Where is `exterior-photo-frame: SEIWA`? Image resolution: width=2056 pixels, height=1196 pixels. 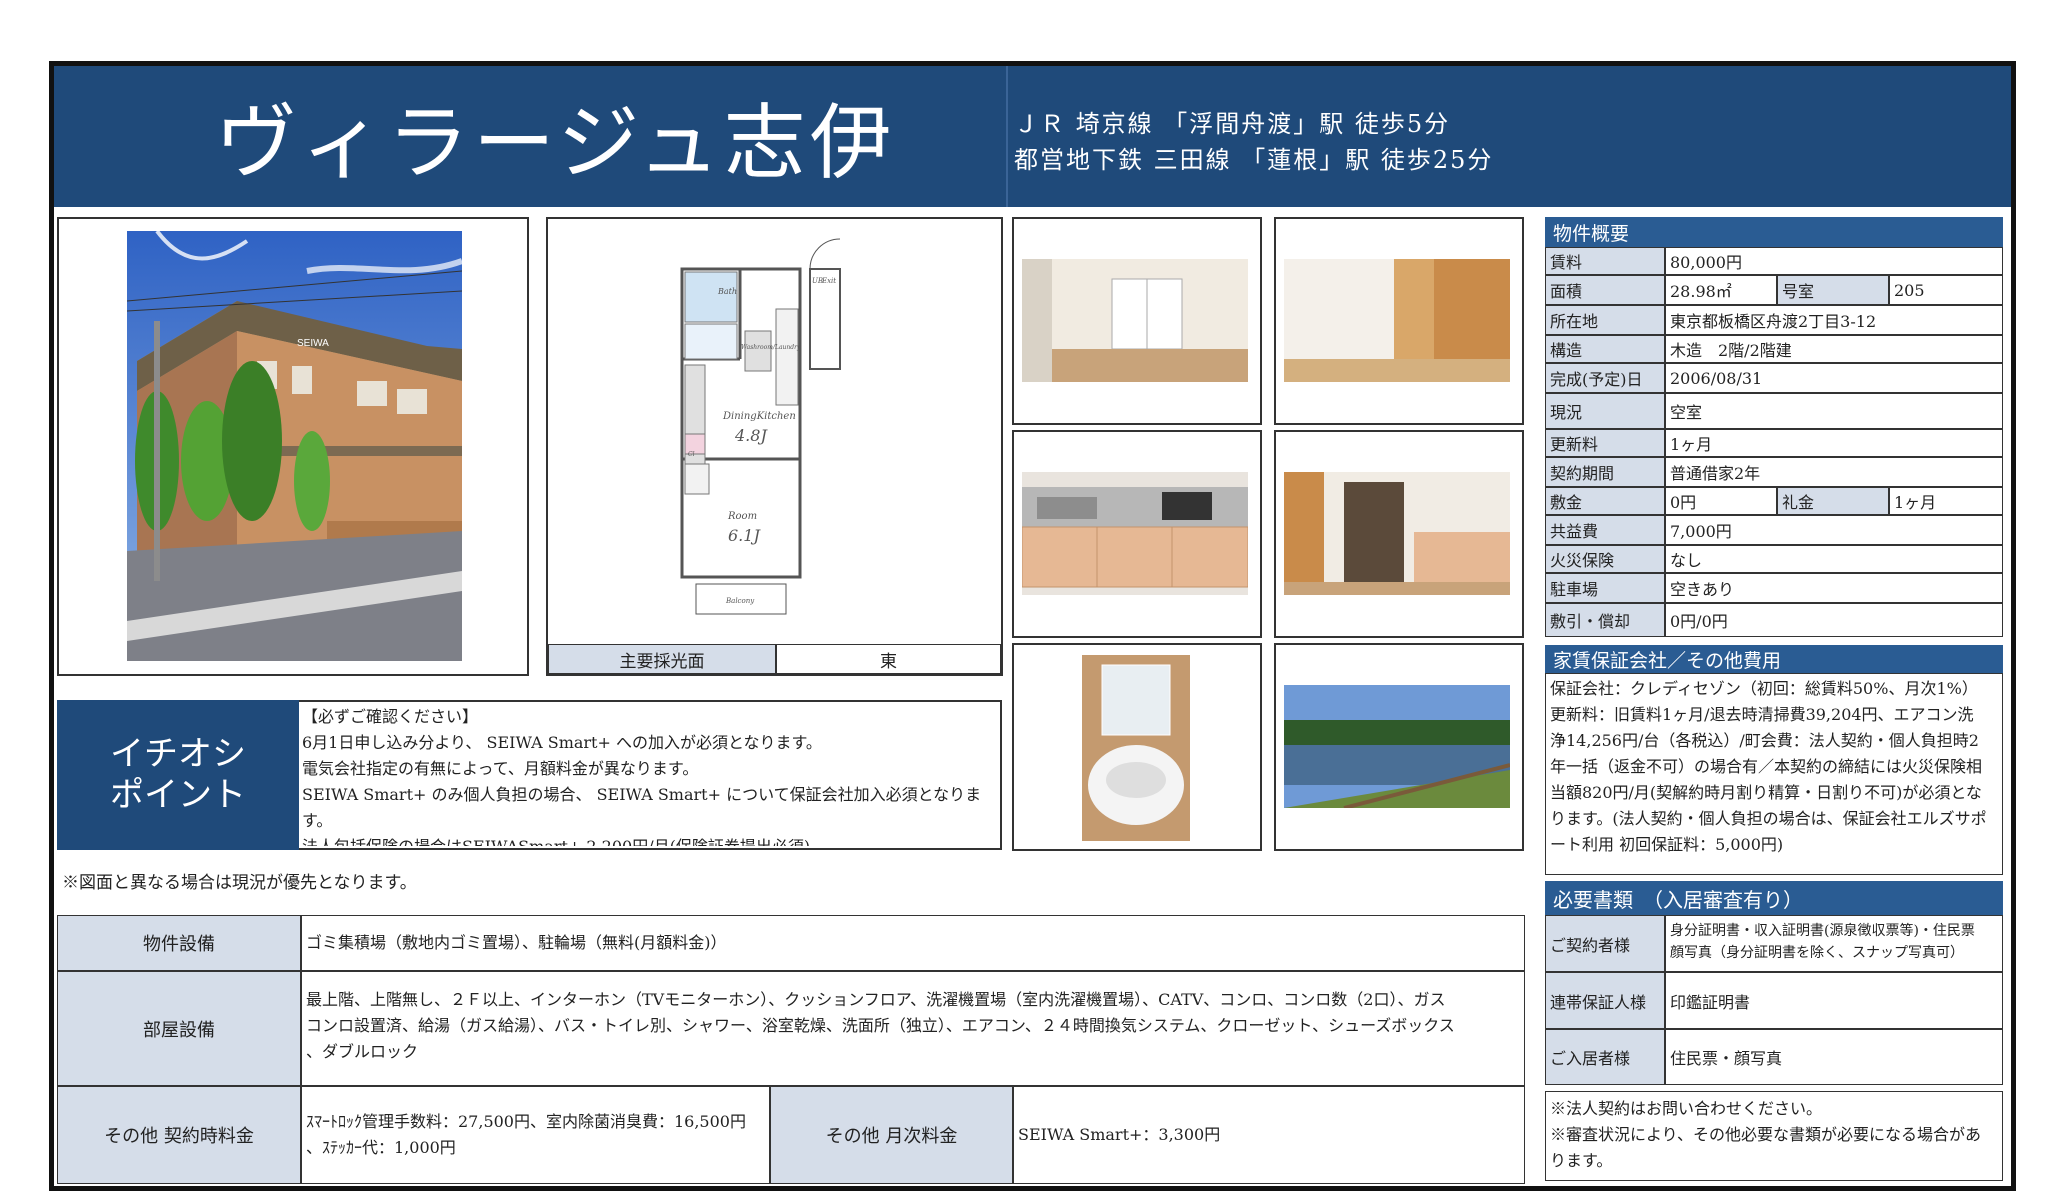 exterior-photo-frame: SEIWA is located at coordinates (293, 446).